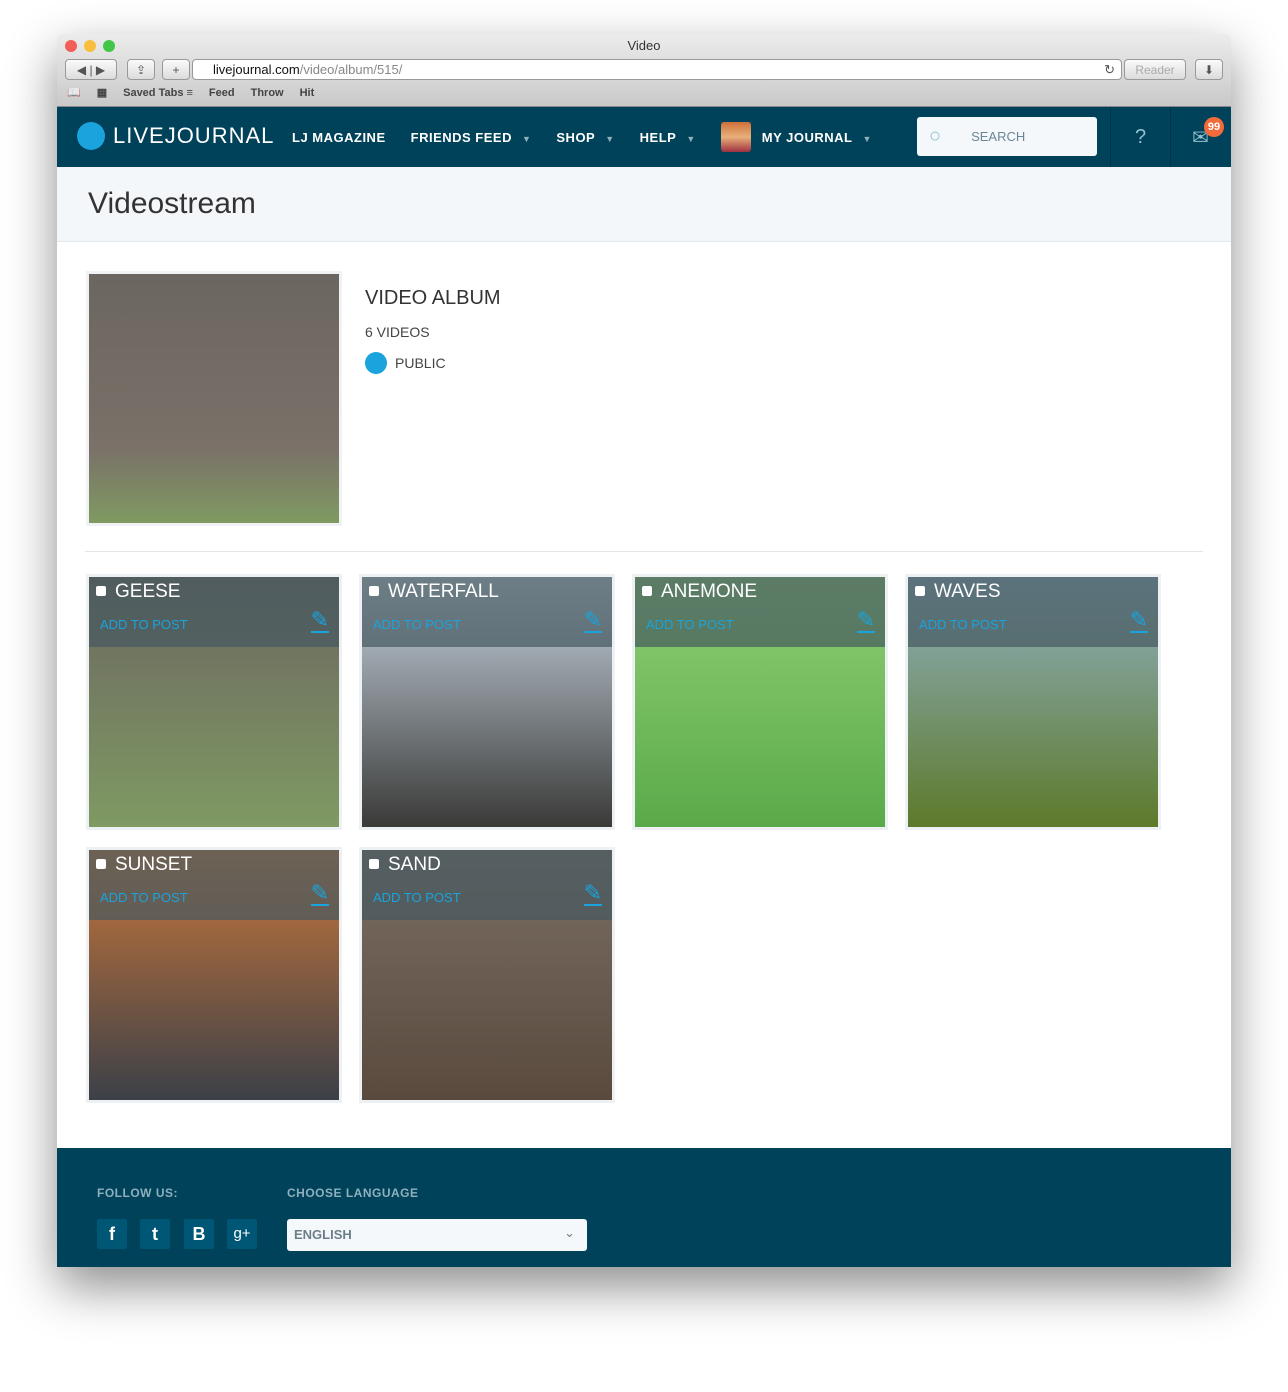 The height and width of the screenshot is (1392, 1288). What do you see at coordinates (461, 137) in the screenshot?
I see `nav-label: FRIENDS FEED` at bounding box center [461, 137].